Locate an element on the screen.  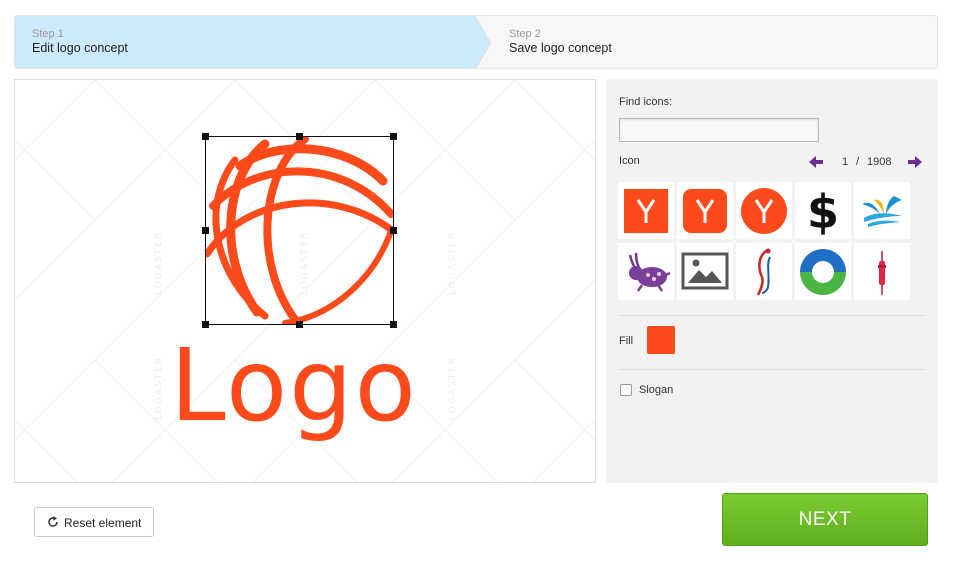
dollar-icon: $ is located at coordinates (823, 210).